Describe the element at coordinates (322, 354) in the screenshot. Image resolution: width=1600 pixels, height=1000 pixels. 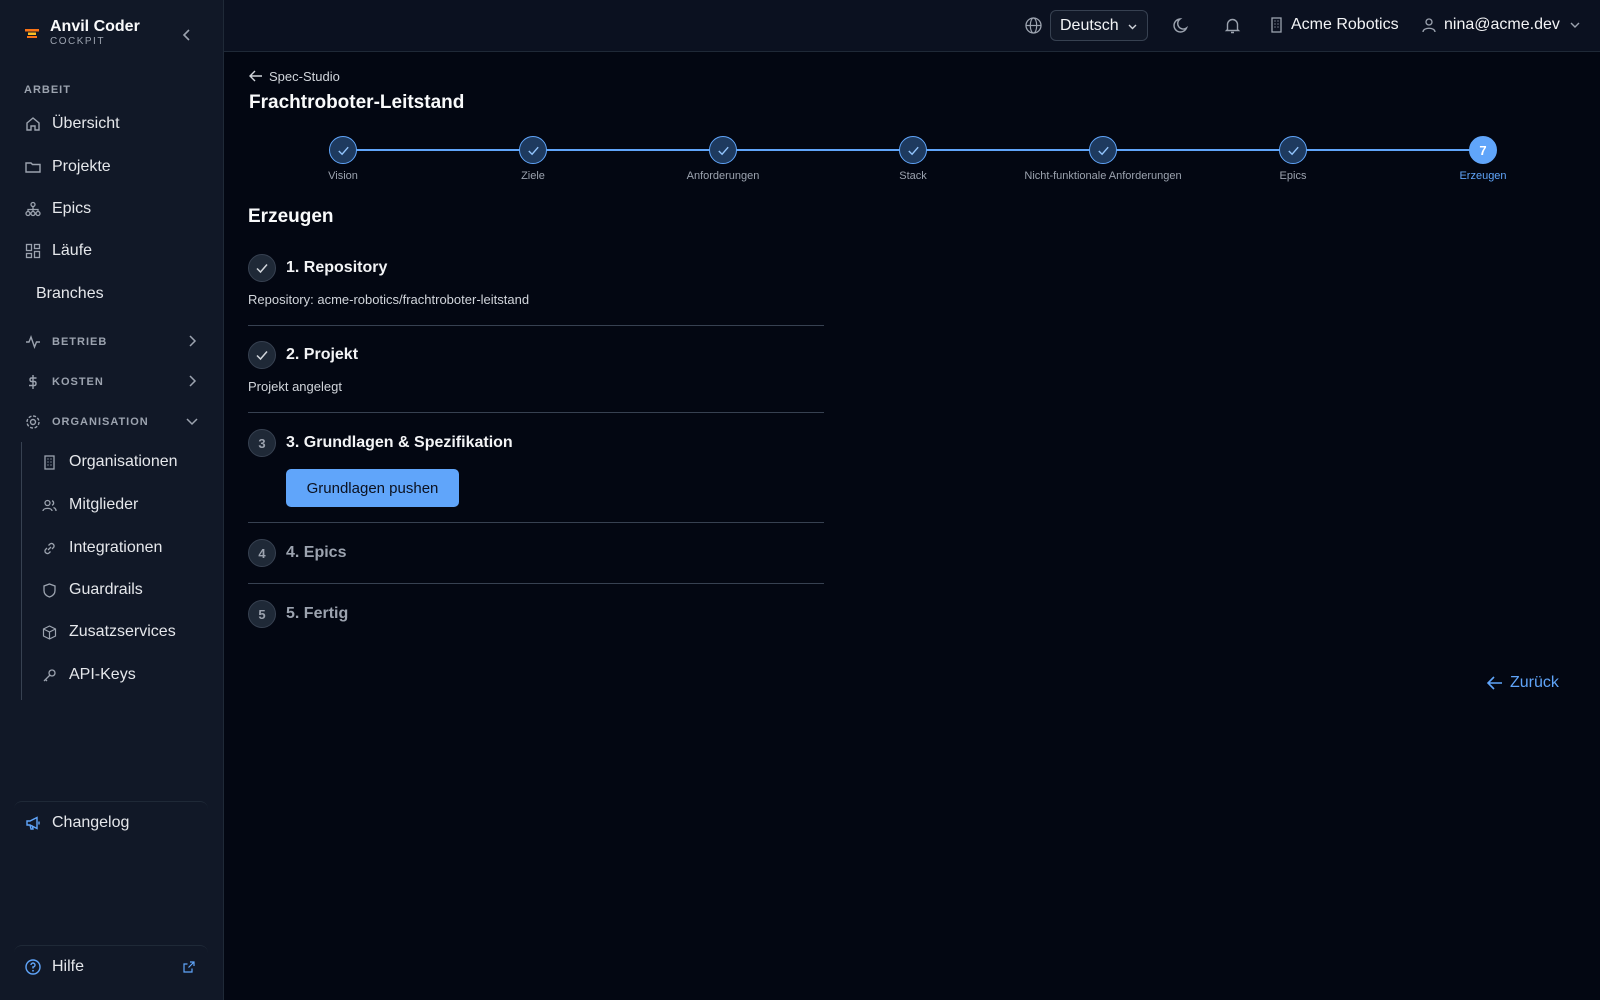
I see `gen-step-title: 2. Projekt` at that location.